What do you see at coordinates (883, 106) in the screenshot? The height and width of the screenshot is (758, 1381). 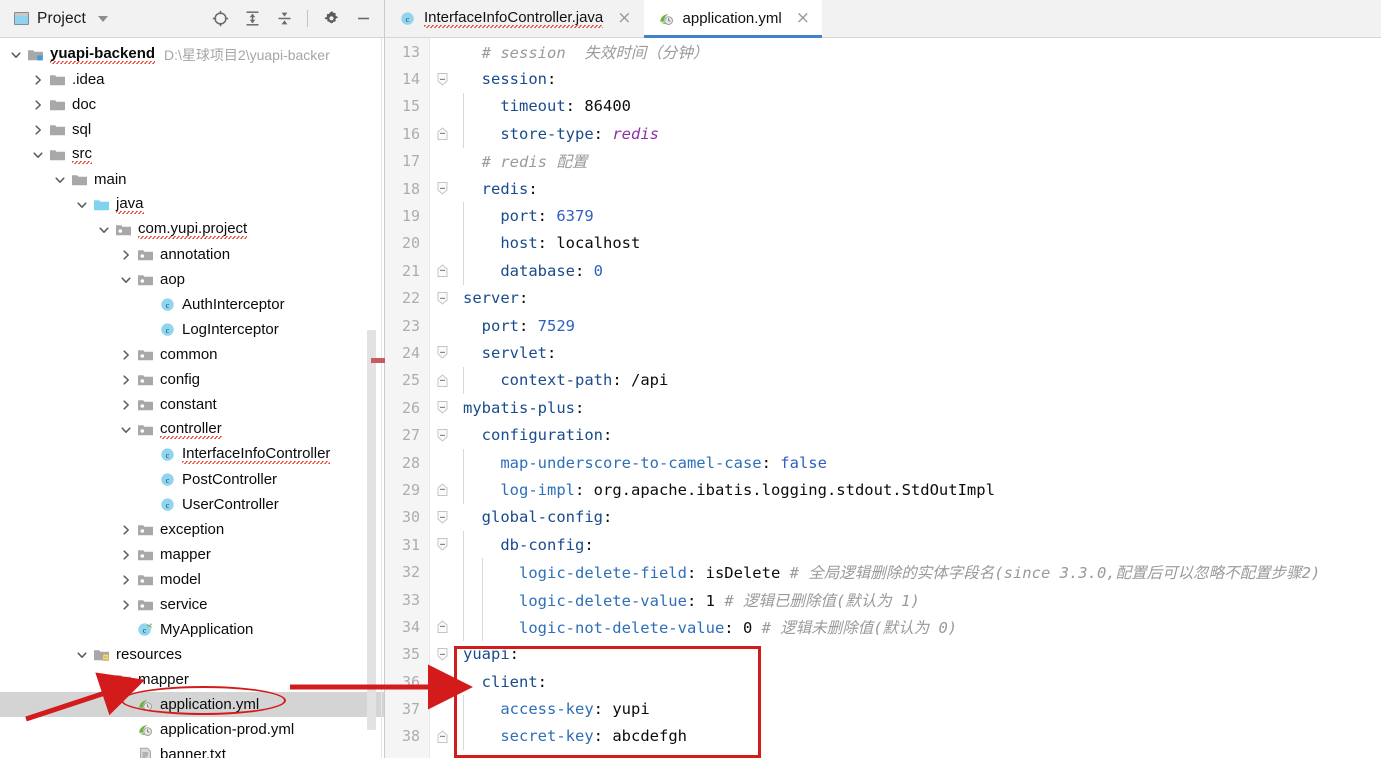 I see `code-line: 15 timeout: 86400` at bounding box center [883, 106].